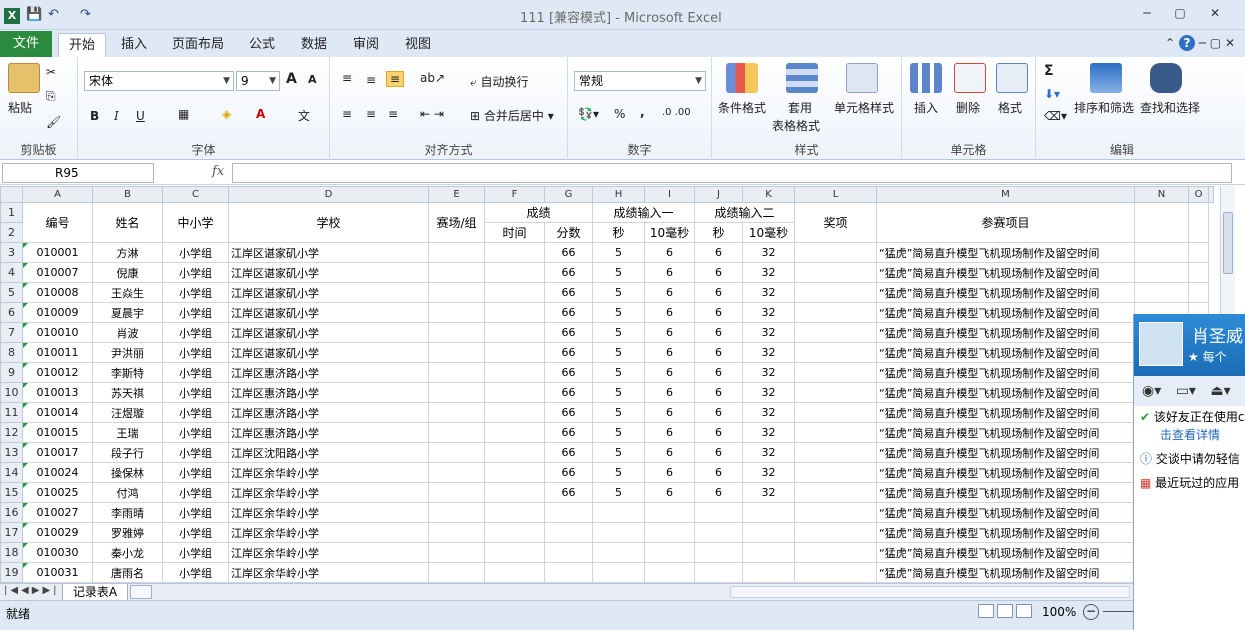  Describe the element at coordinates (802, 78) in the screenshot. I see `format-table-icon` at that location.